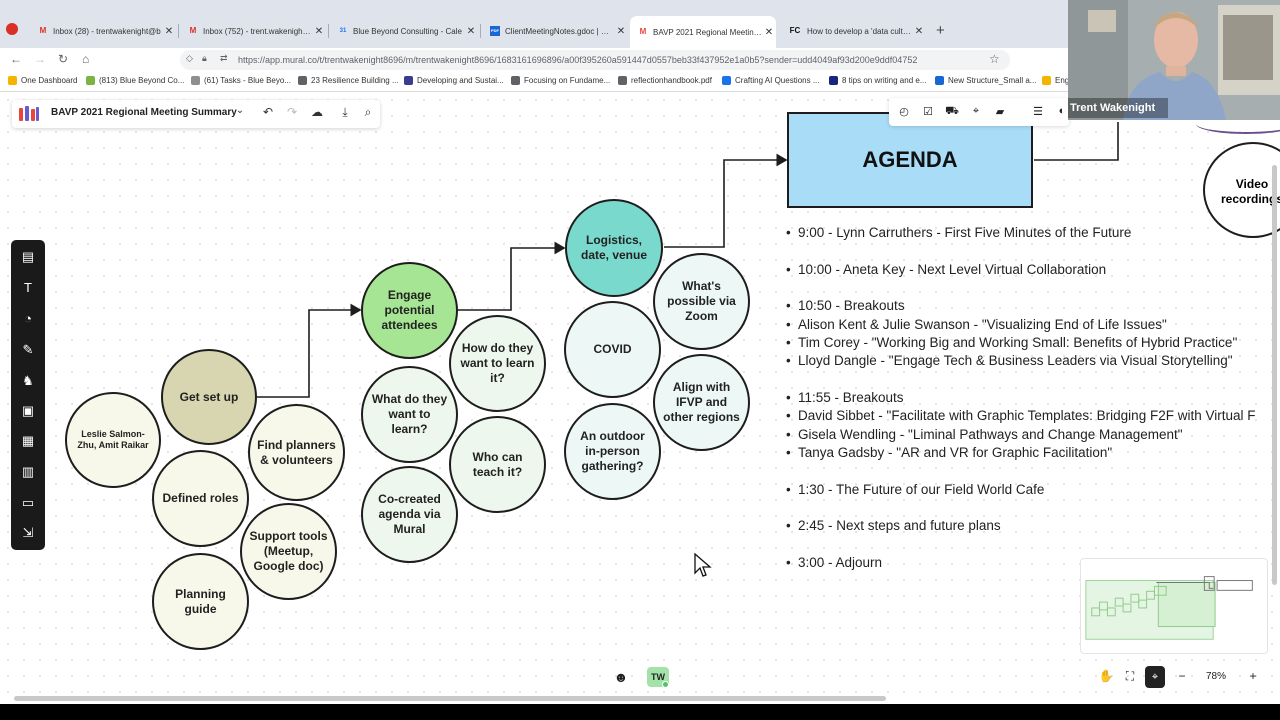  Describe the element at coordinates (200, 601) in the screenshot. I see `planning-guide-circle: Planning guide` at that location.